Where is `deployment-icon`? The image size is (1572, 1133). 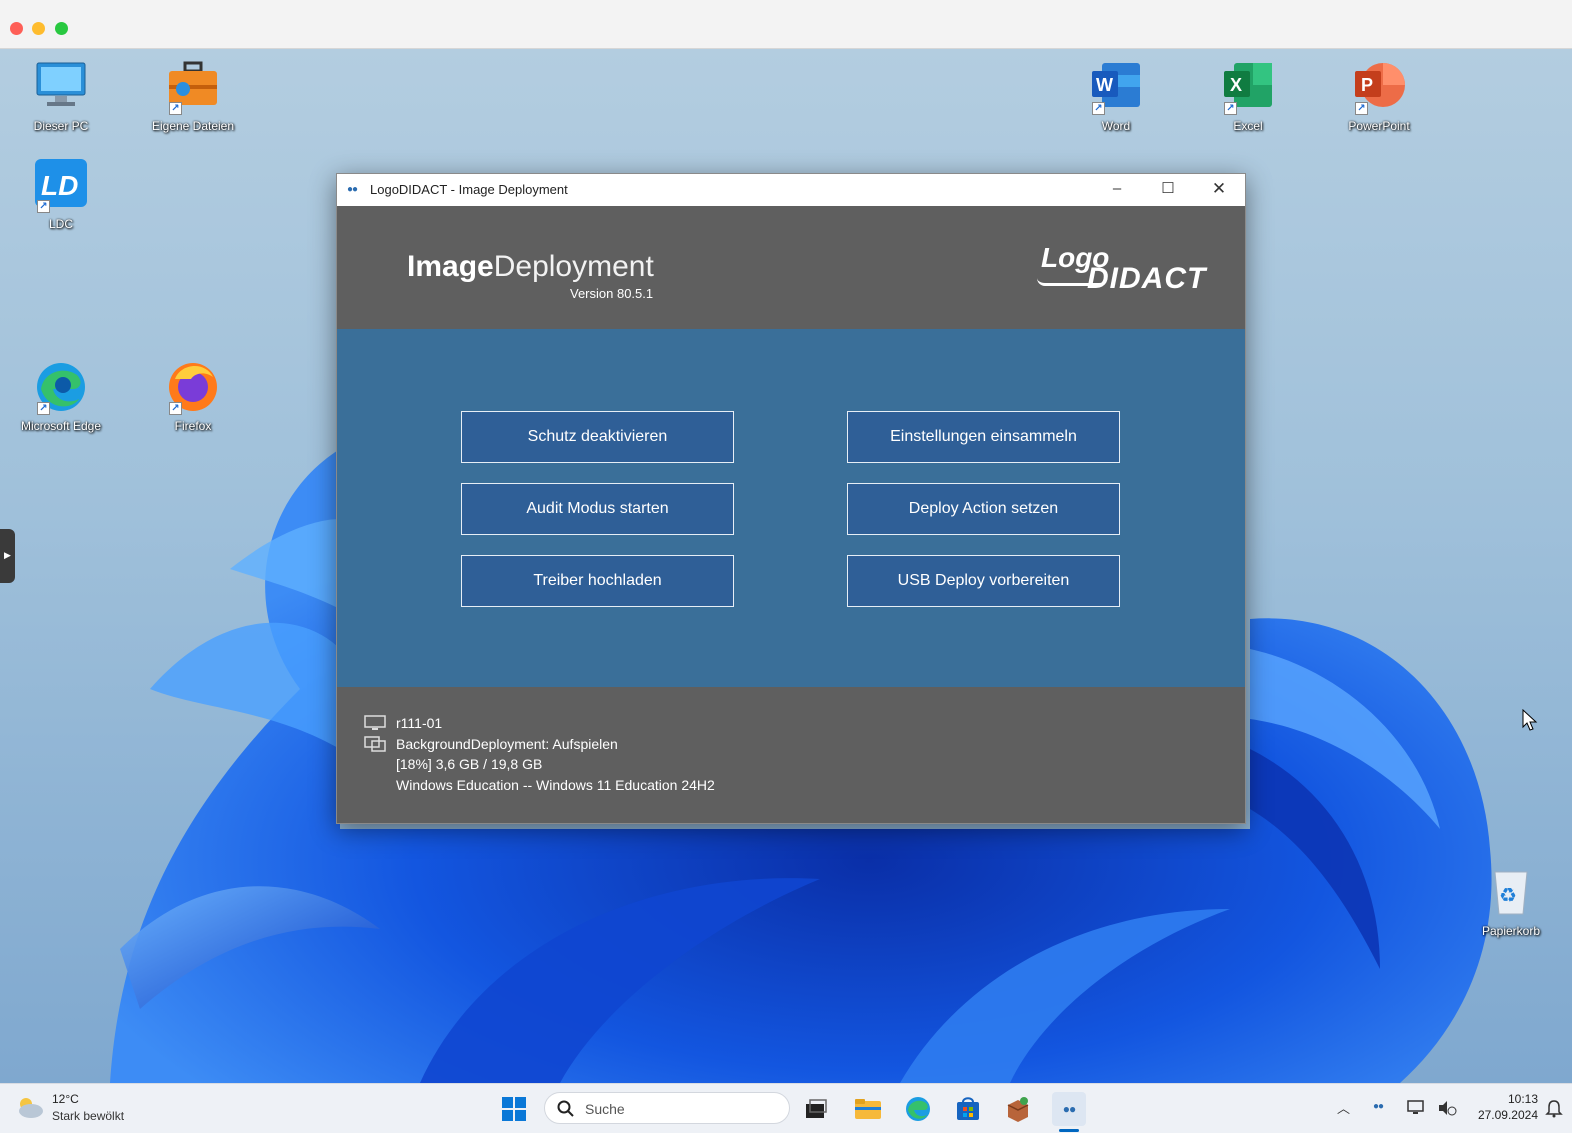 deployment-icon is located at coordinates (375, 744).